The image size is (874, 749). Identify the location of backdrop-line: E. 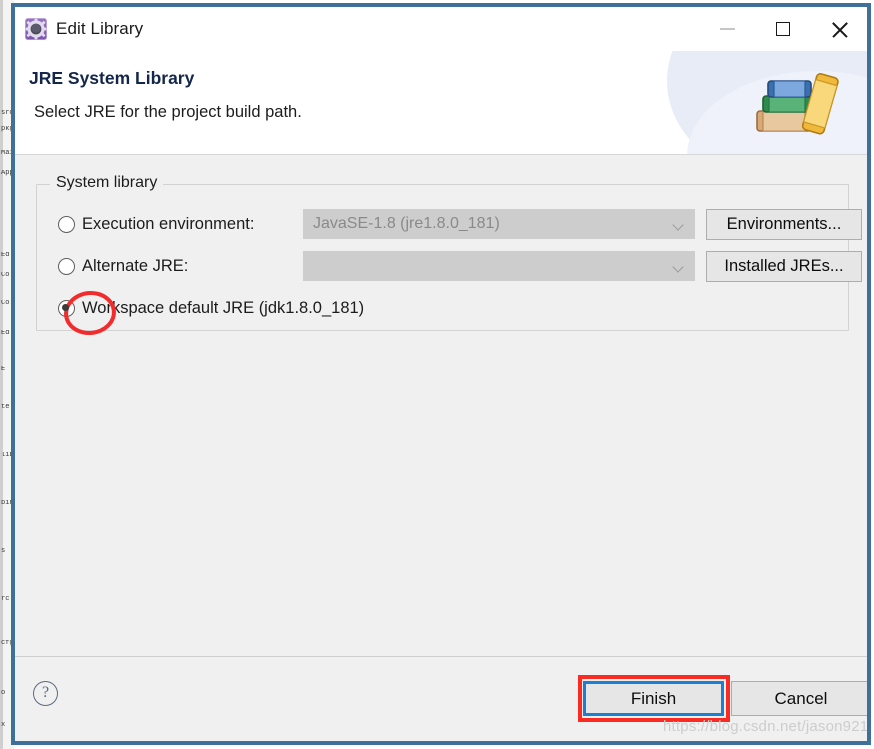
(3, 369).